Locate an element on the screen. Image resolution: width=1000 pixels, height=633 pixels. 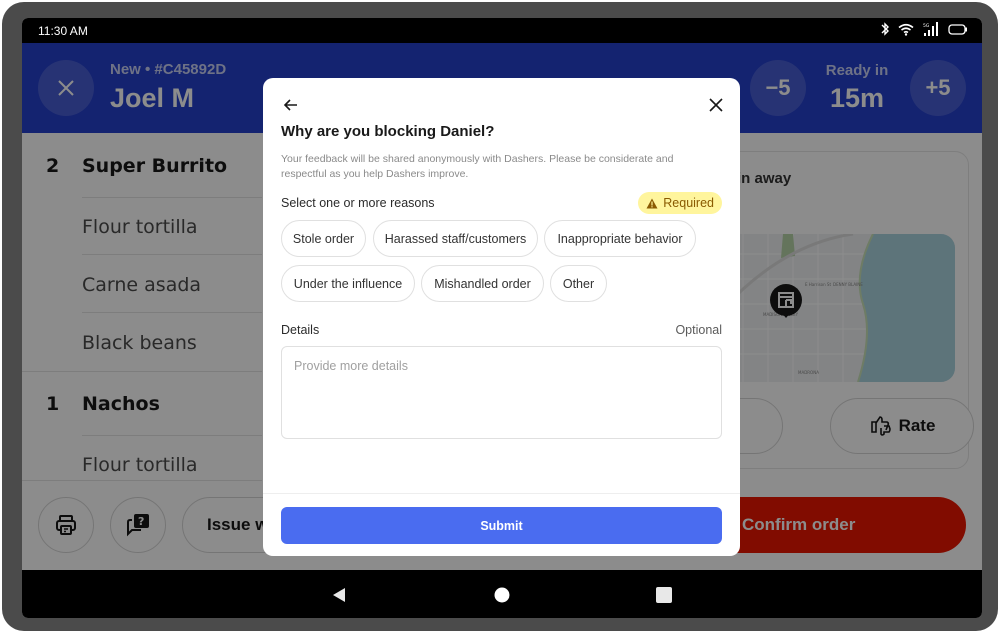
reason-chip-other: Other is located at coordinates (578, 283).